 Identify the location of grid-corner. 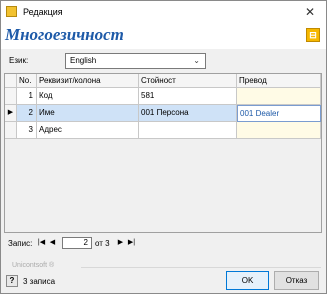
(11, 81).